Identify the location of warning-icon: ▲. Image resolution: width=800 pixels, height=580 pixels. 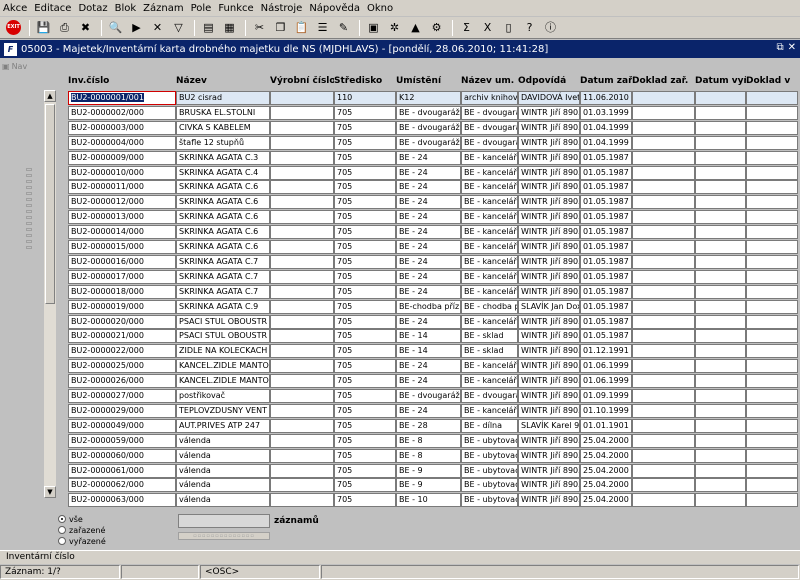
(415, 27).